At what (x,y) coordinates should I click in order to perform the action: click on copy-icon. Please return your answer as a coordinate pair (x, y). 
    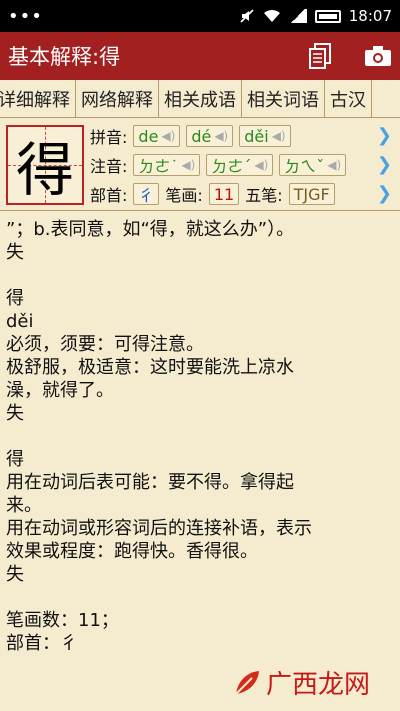
    Looking at the image, I should click on (320, 56).